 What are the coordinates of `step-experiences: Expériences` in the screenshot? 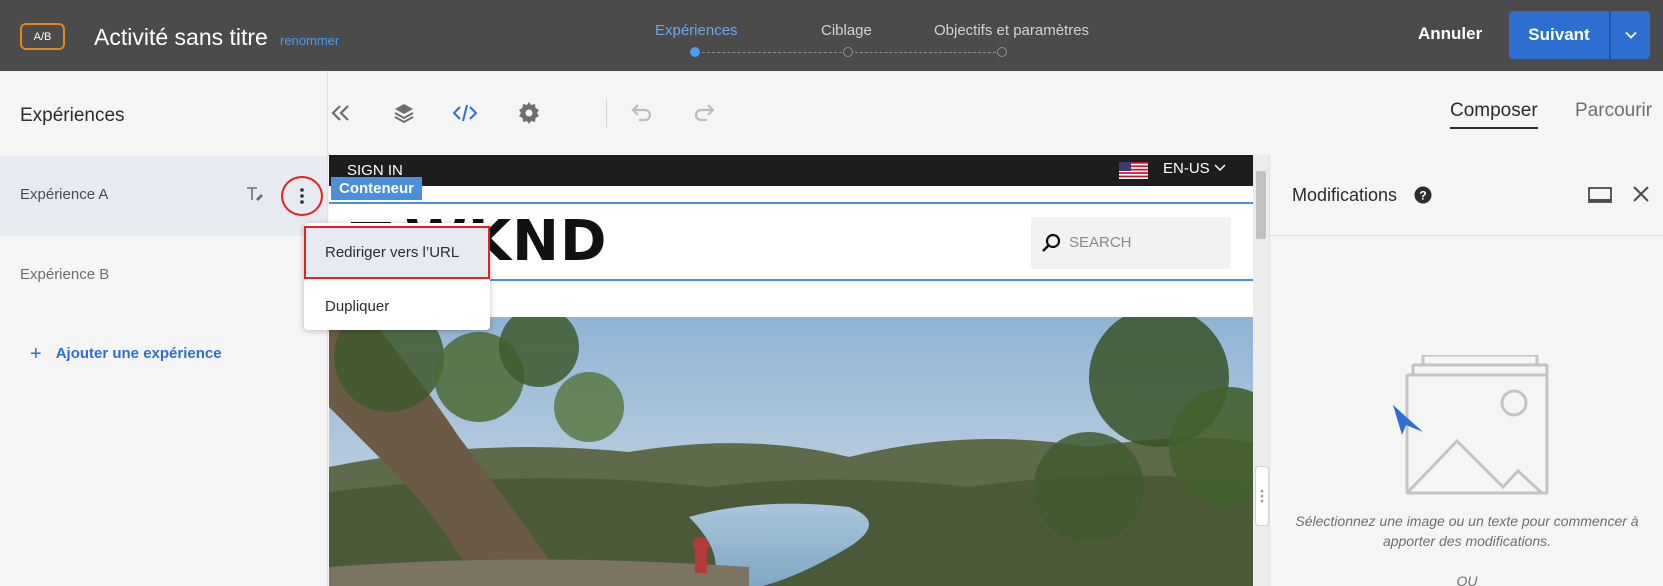 It's located at (696, 30).